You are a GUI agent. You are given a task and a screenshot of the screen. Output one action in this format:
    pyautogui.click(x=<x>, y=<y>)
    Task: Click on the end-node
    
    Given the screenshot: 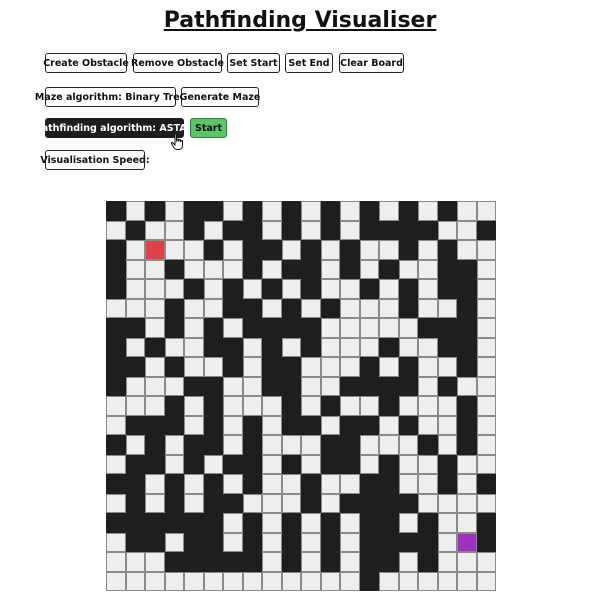 What is the action you would take?
    pyautogui.click(x=467, y=542)
    